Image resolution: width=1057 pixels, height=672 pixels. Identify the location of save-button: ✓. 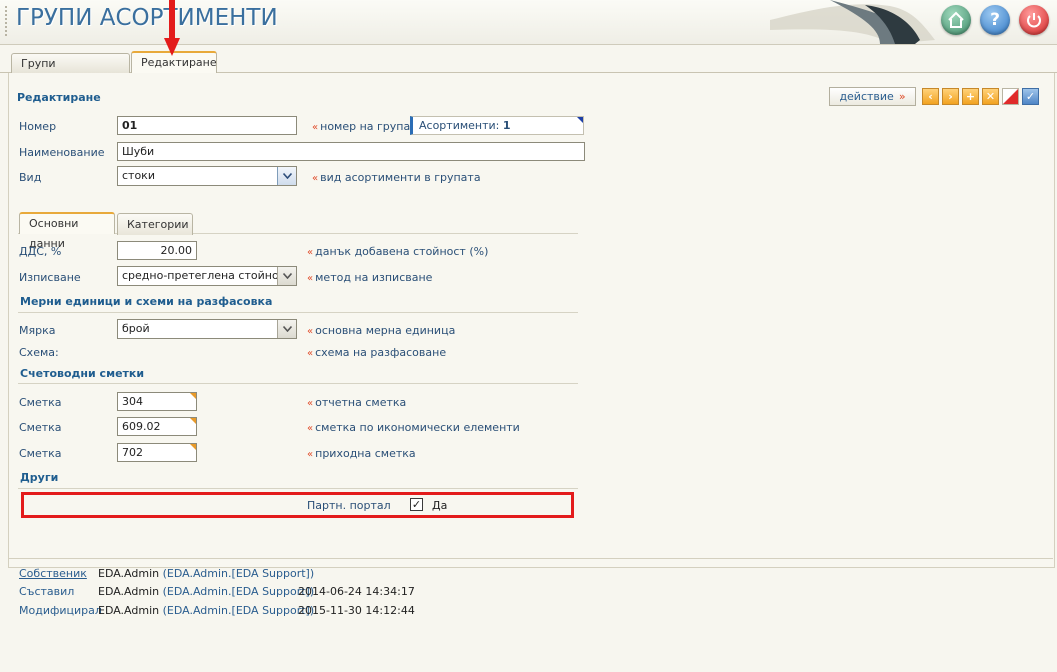
(1030, 96).